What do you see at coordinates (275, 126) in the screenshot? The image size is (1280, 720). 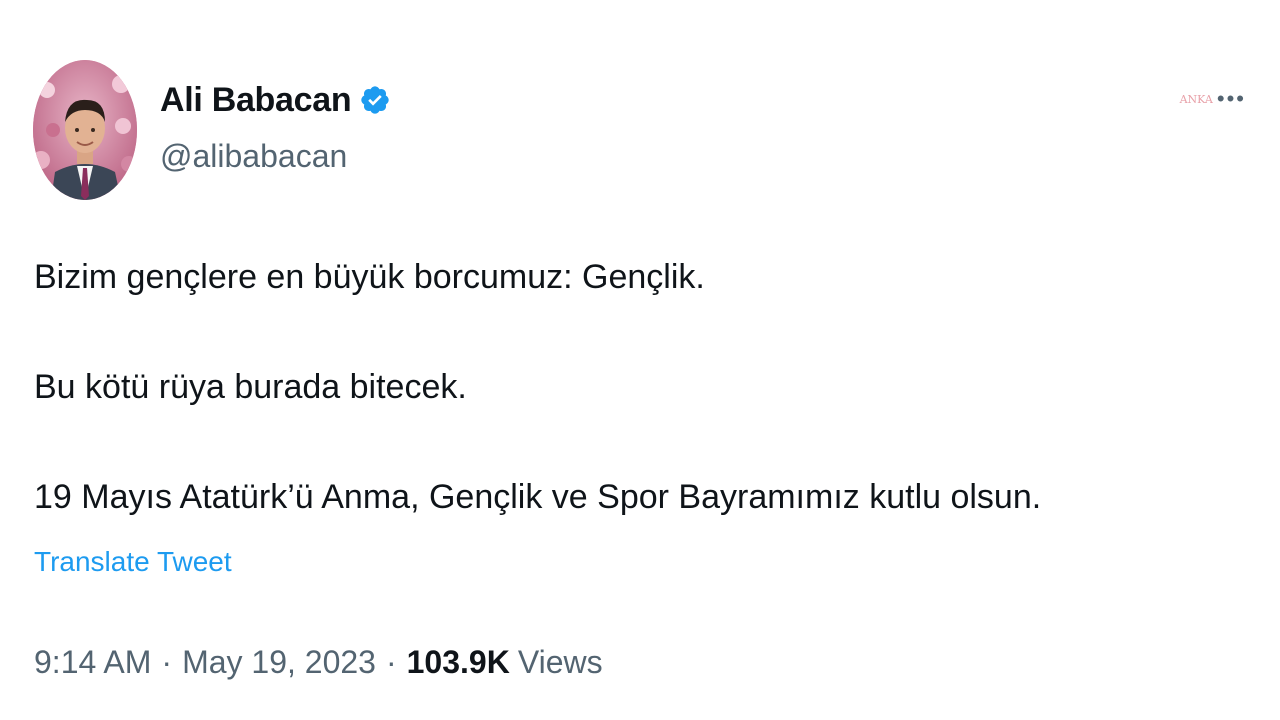 I see `author-block: Ali Babacan @alibabacan` at bounding box center [275, 126].